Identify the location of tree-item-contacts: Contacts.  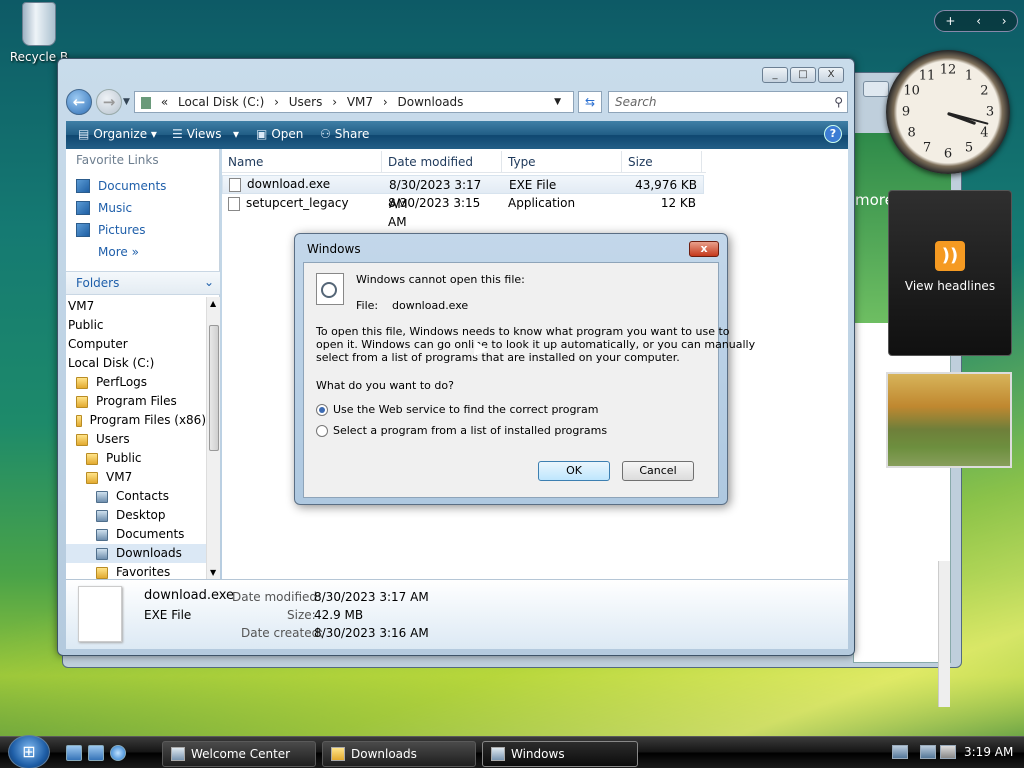
(136, 496).